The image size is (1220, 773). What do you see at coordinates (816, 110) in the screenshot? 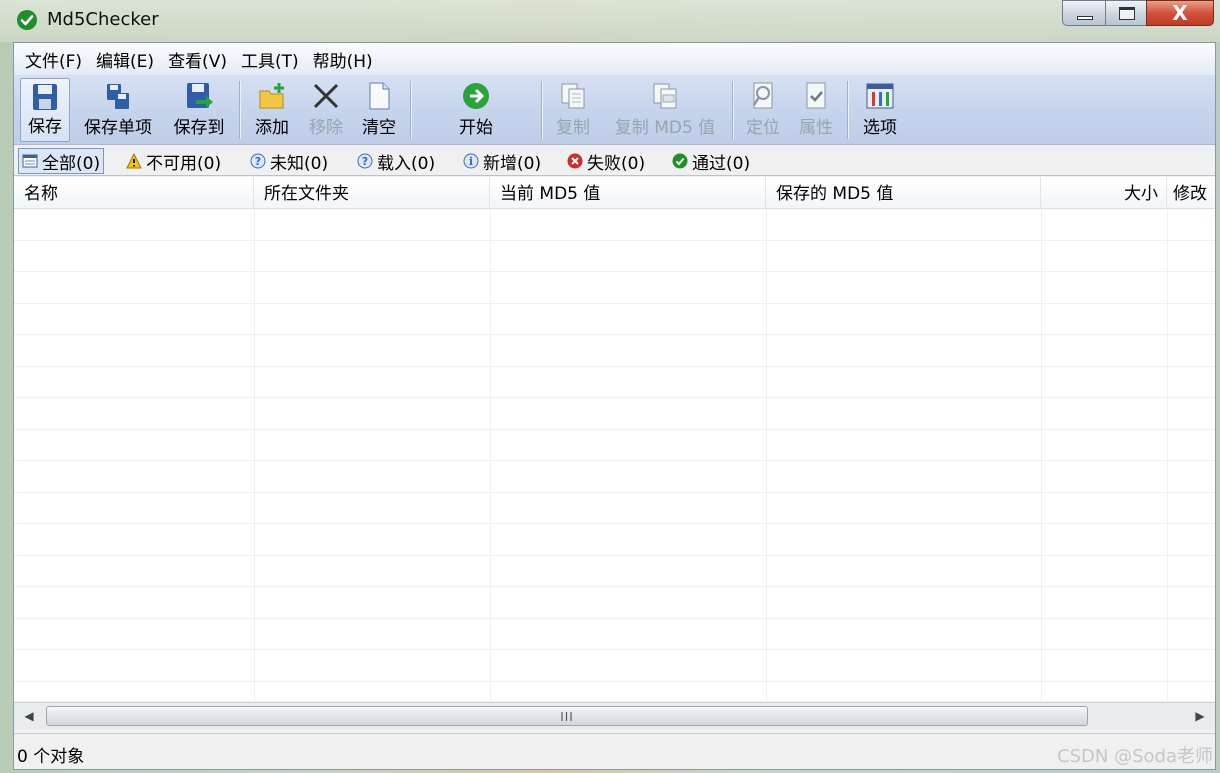
I see `properties-button: 属性` at bounding box center [816, 110].